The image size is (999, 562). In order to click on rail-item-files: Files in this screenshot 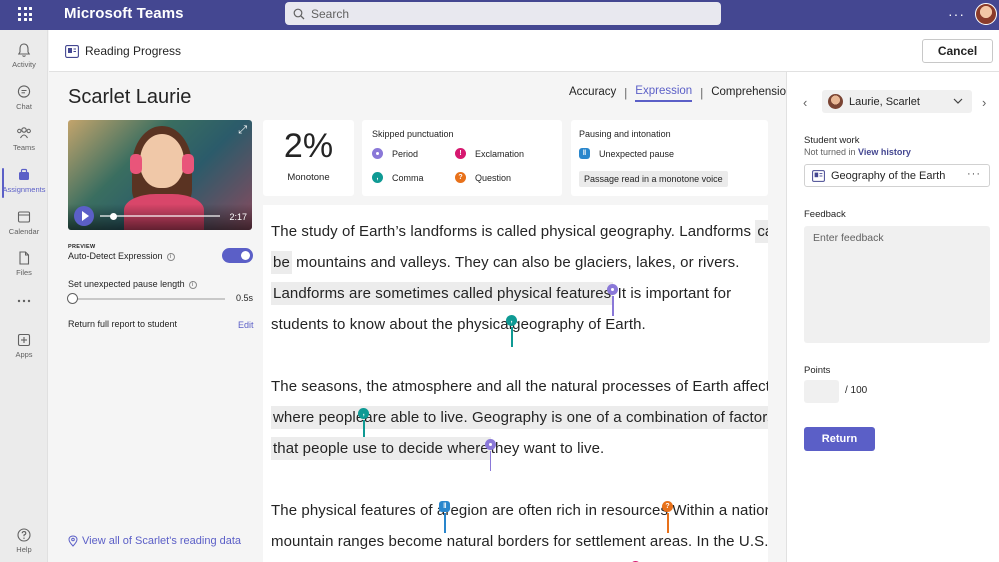, I will do `click(24, 268)`.